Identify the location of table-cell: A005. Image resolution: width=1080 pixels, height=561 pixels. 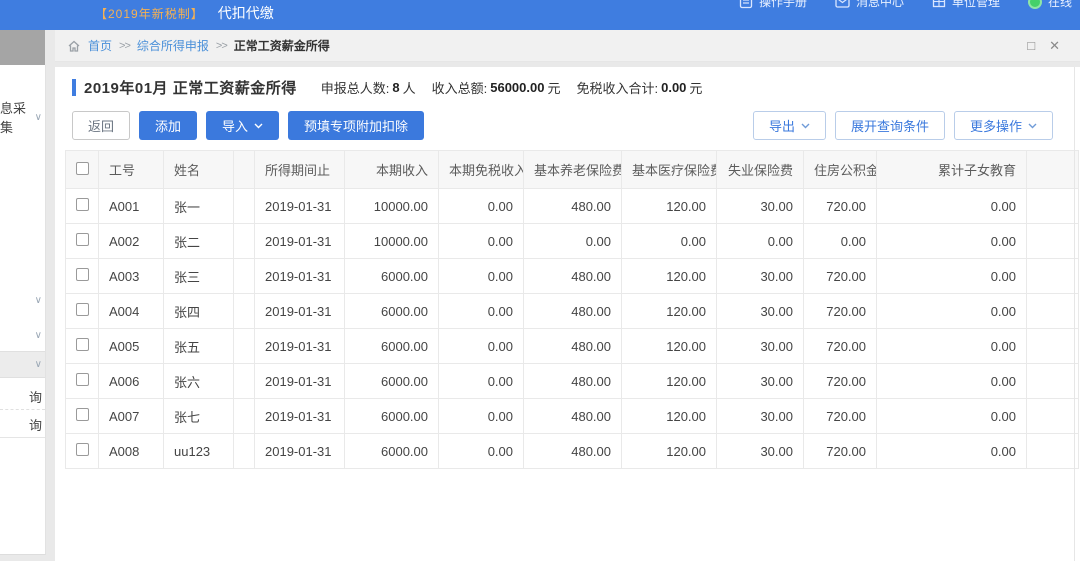
(131, 346).